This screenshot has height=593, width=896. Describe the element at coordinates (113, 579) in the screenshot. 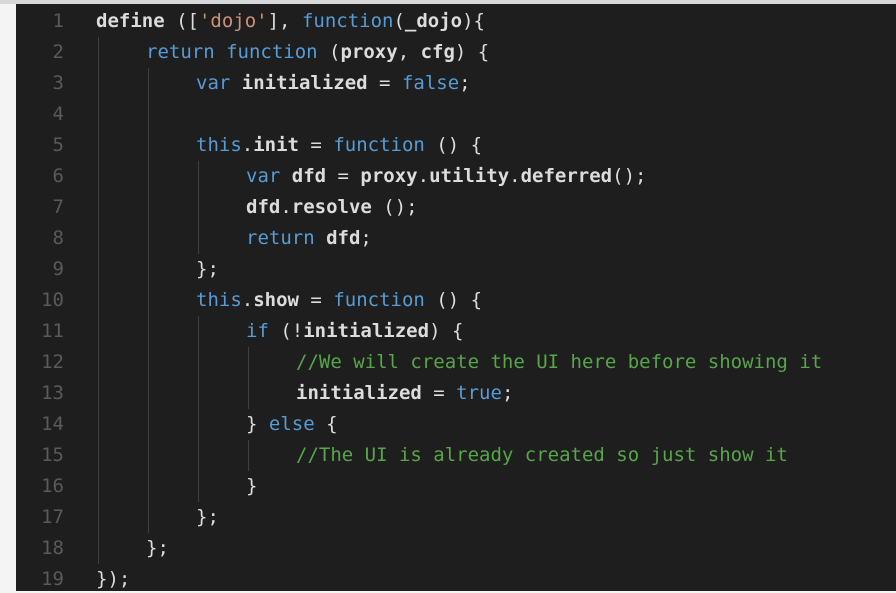

I see `code-token: });` at that location.